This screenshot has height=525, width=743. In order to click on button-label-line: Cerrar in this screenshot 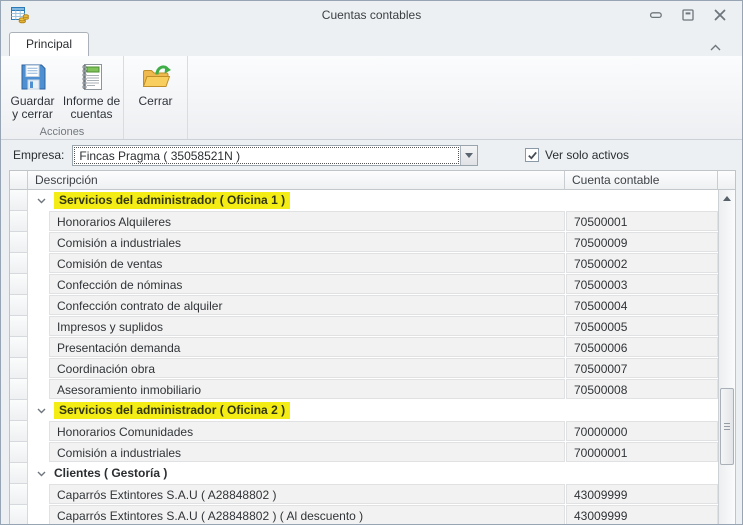, I will do `click(155, 101)`.